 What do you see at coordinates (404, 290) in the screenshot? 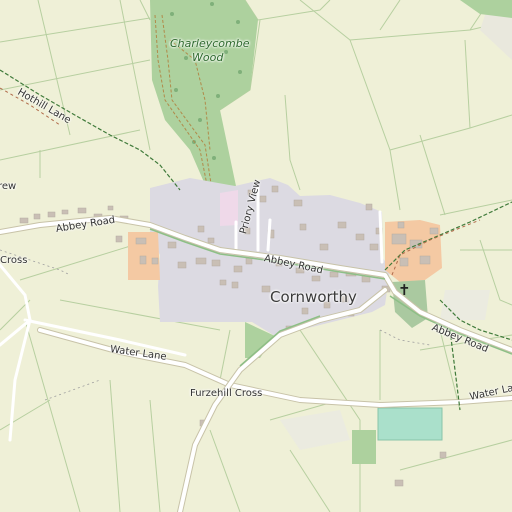
I see `church-icon: ✝` at bounding box center [404, 290].